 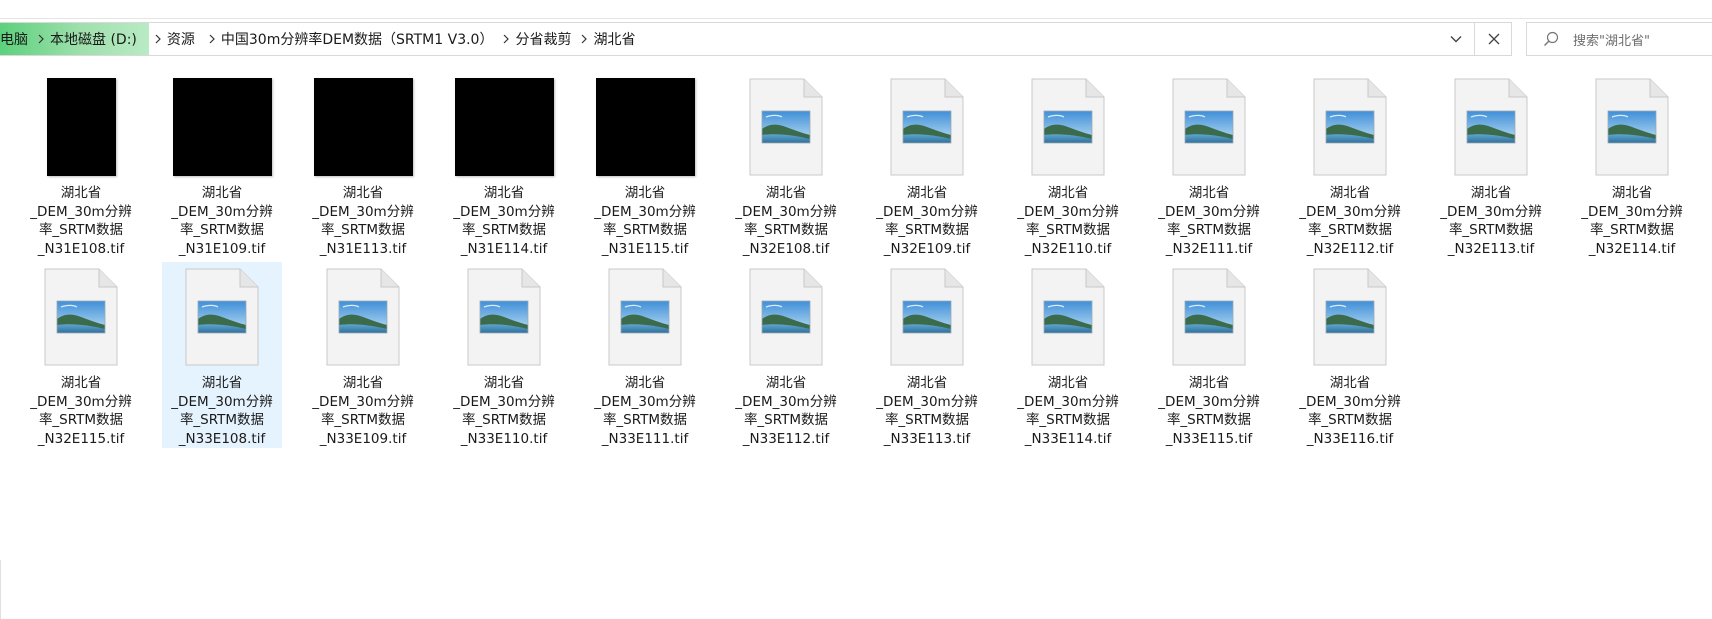 I want to click on file-item: 湖北省 _DEM_30m分辨 率_SRTM数据 _N32E109.tif, so click(x=927, y=165).